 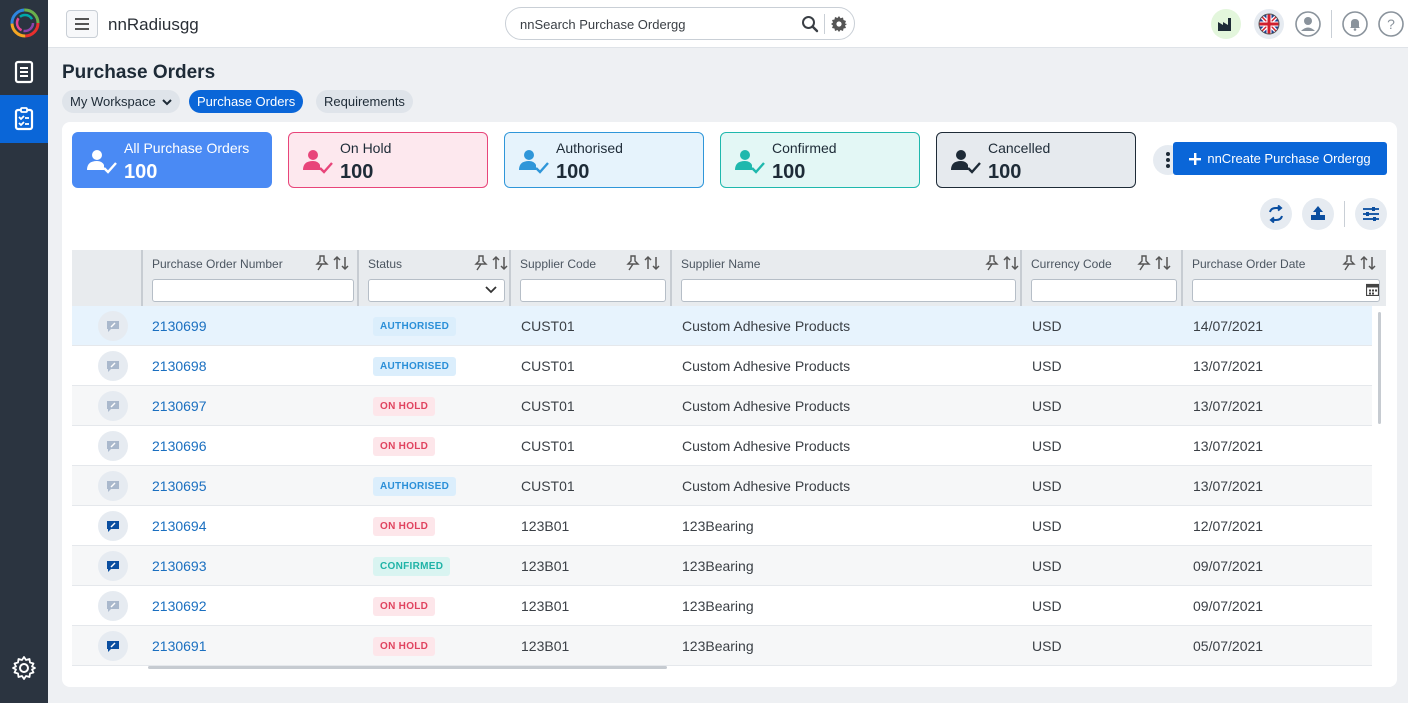 What do you see at coordinates (179, 526) in the screenshot?
I see `po-number-link: 2130694` at bounding box center [179, 526].